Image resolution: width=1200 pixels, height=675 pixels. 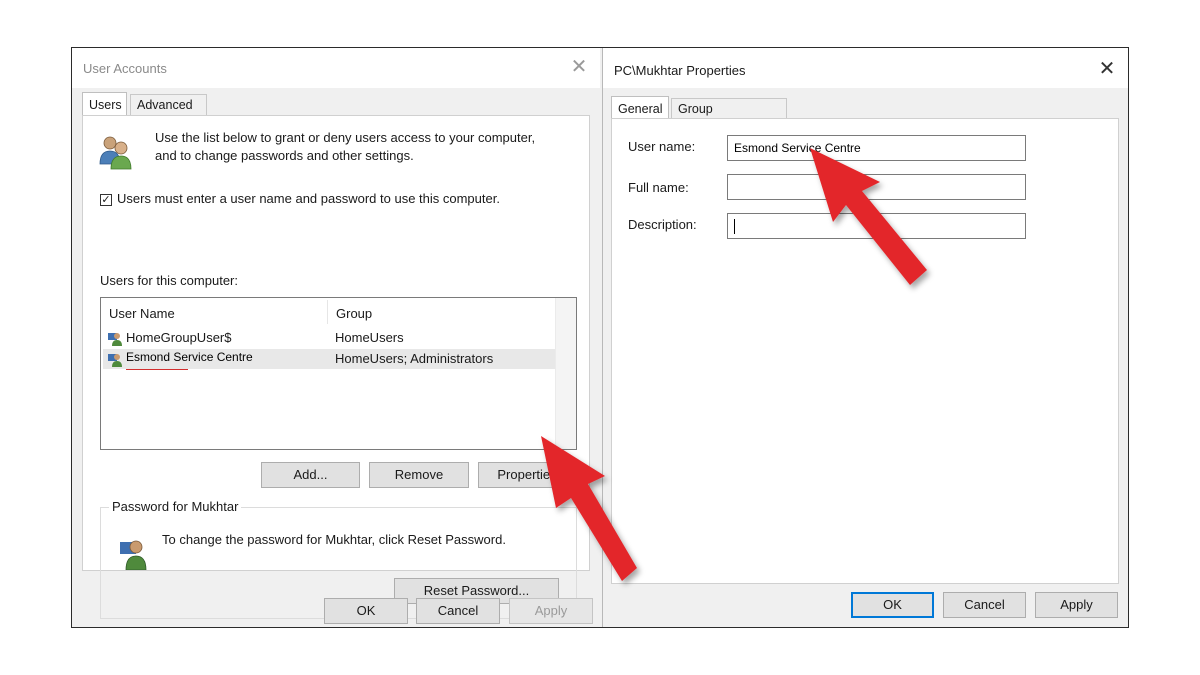 What do you see at coordinates (338, 373) in the screenshot?
I see `users-listbox: User Name Group HomeGroupUser$ HomeUsers` at bounding box center [338, 373].